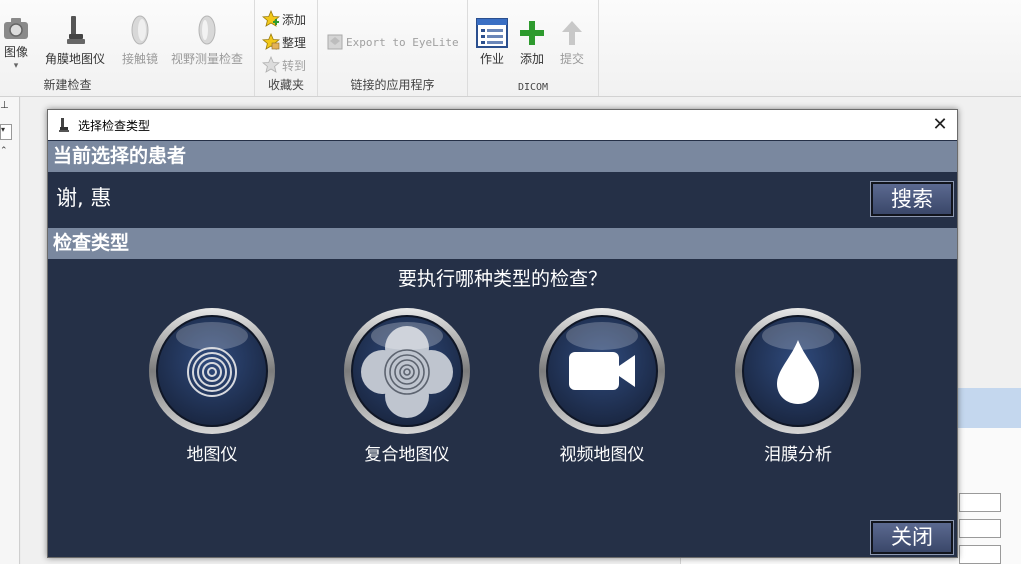  I want to click on camera-label: 图像, so click(15, 52).